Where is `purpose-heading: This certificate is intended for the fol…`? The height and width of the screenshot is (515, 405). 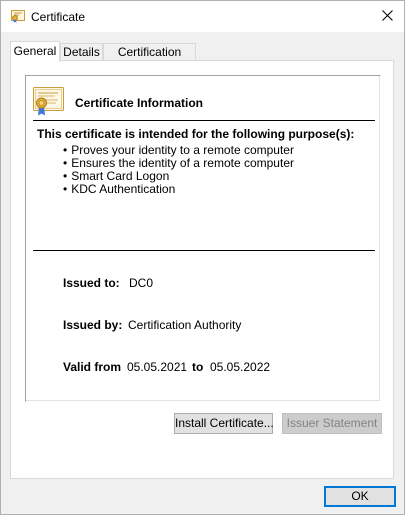 purpose-heading: This certificate is intended for the fol… is located at coordinates (196, 134).